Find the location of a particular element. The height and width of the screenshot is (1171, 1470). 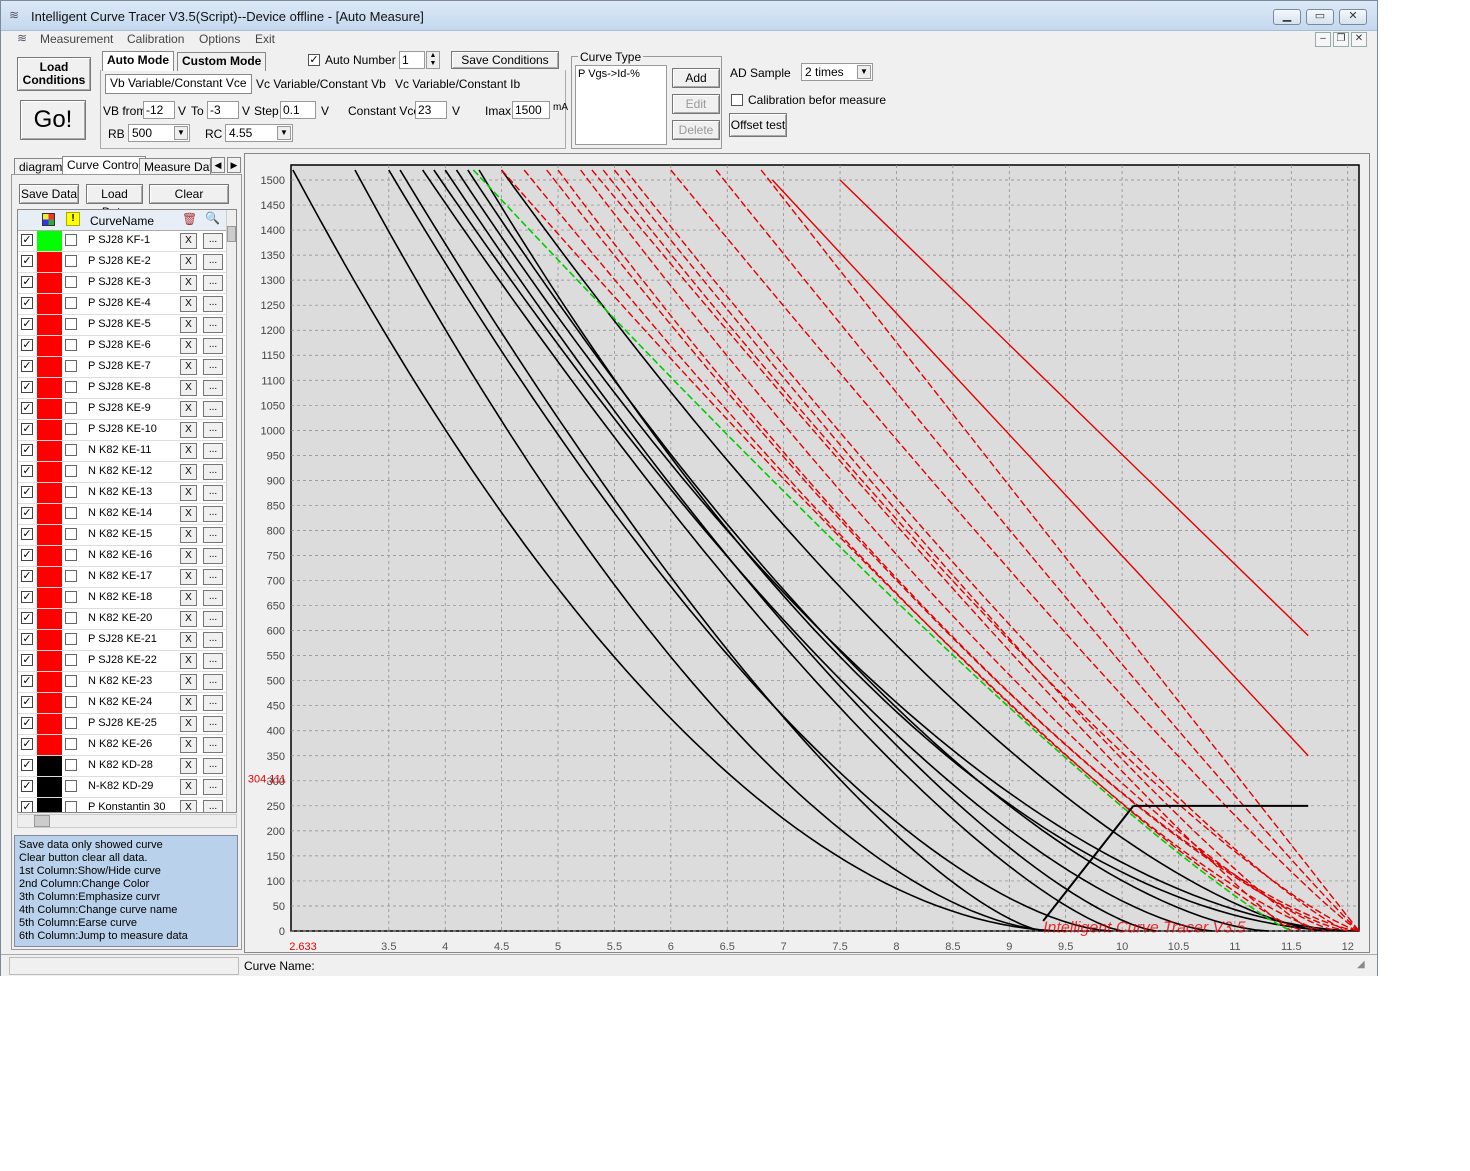

go-button: Go! is located at coordinates (53, 120).